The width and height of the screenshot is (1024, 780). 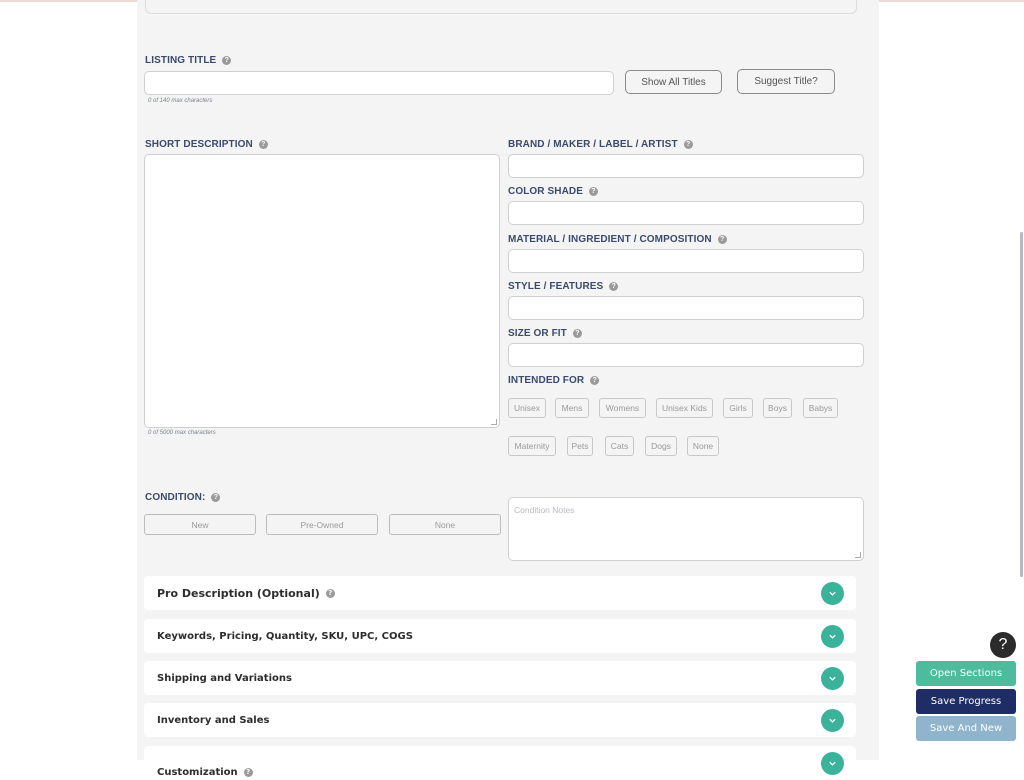 I want to click on short-description-label-text: SHORT DESCRIPTION, so click(x=199, y=144).